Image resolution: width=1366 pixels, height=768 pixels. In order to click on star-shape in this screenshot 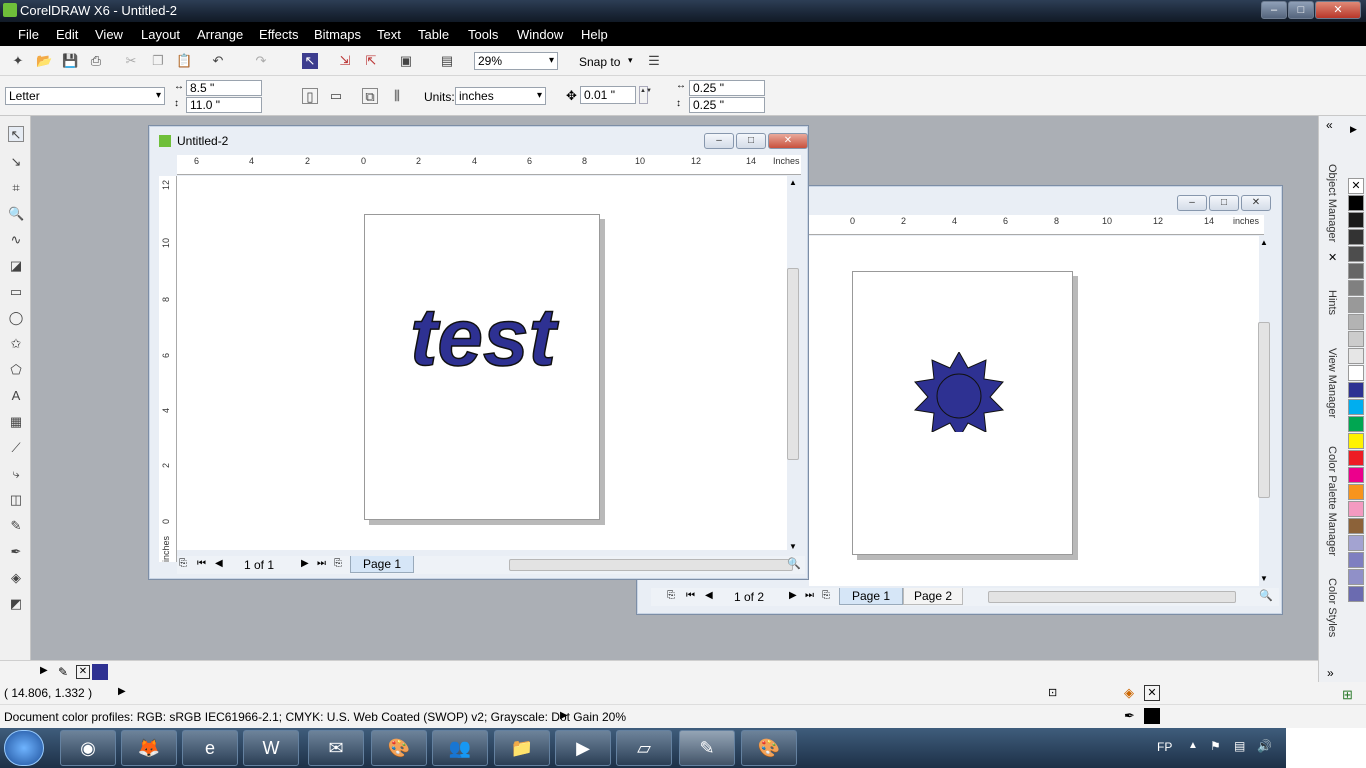, I will do `click(959, 392)`.